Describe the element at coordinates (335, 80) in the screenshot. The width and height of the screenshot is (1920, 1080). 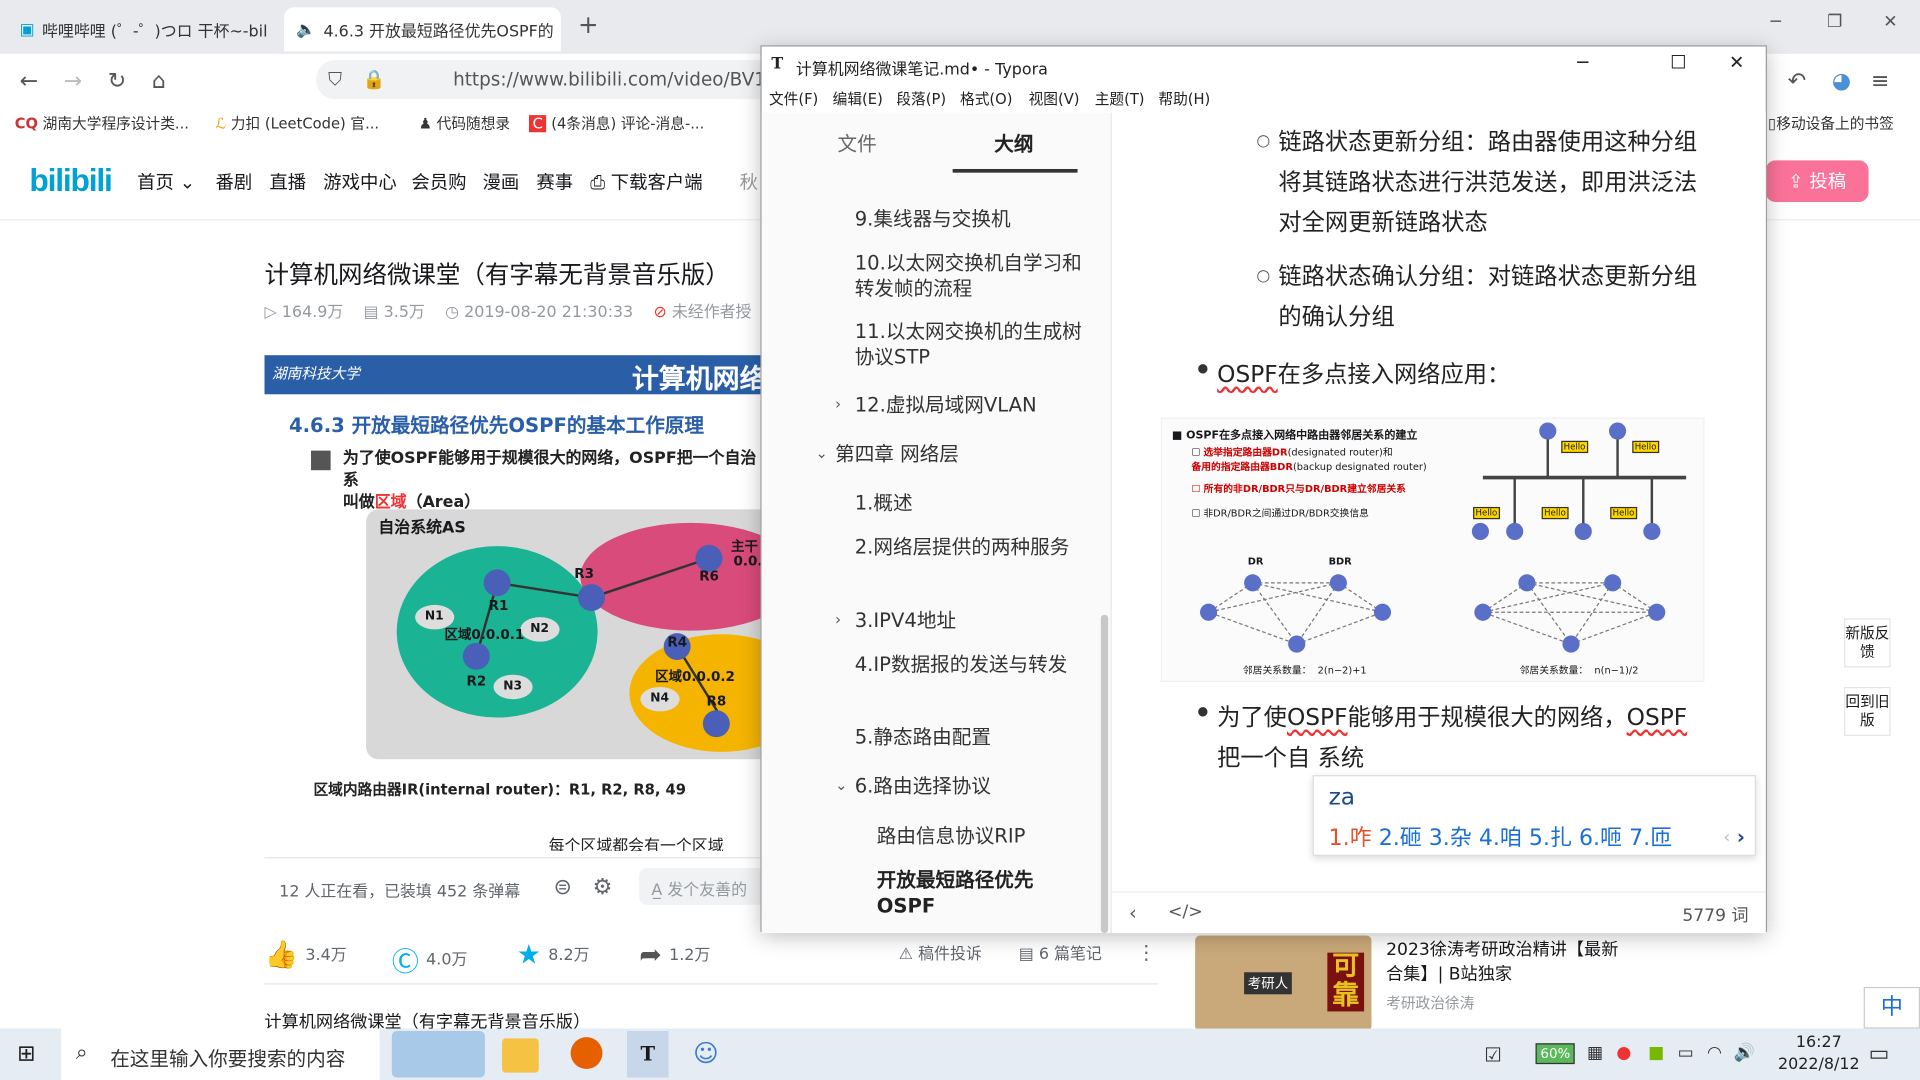
I see `shield-icon: ⛉` at that location.